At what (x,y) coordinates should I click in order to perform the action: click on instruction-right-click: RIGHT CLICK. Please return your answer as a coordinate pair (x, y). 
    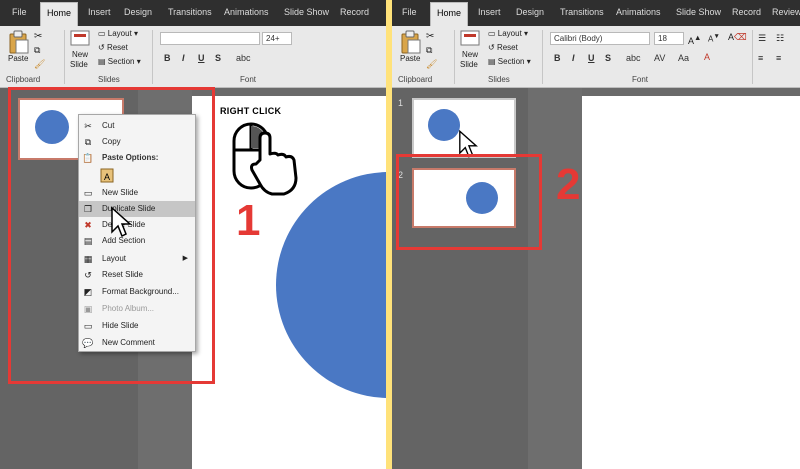
    Looking at the image, I should click on (251, 111).